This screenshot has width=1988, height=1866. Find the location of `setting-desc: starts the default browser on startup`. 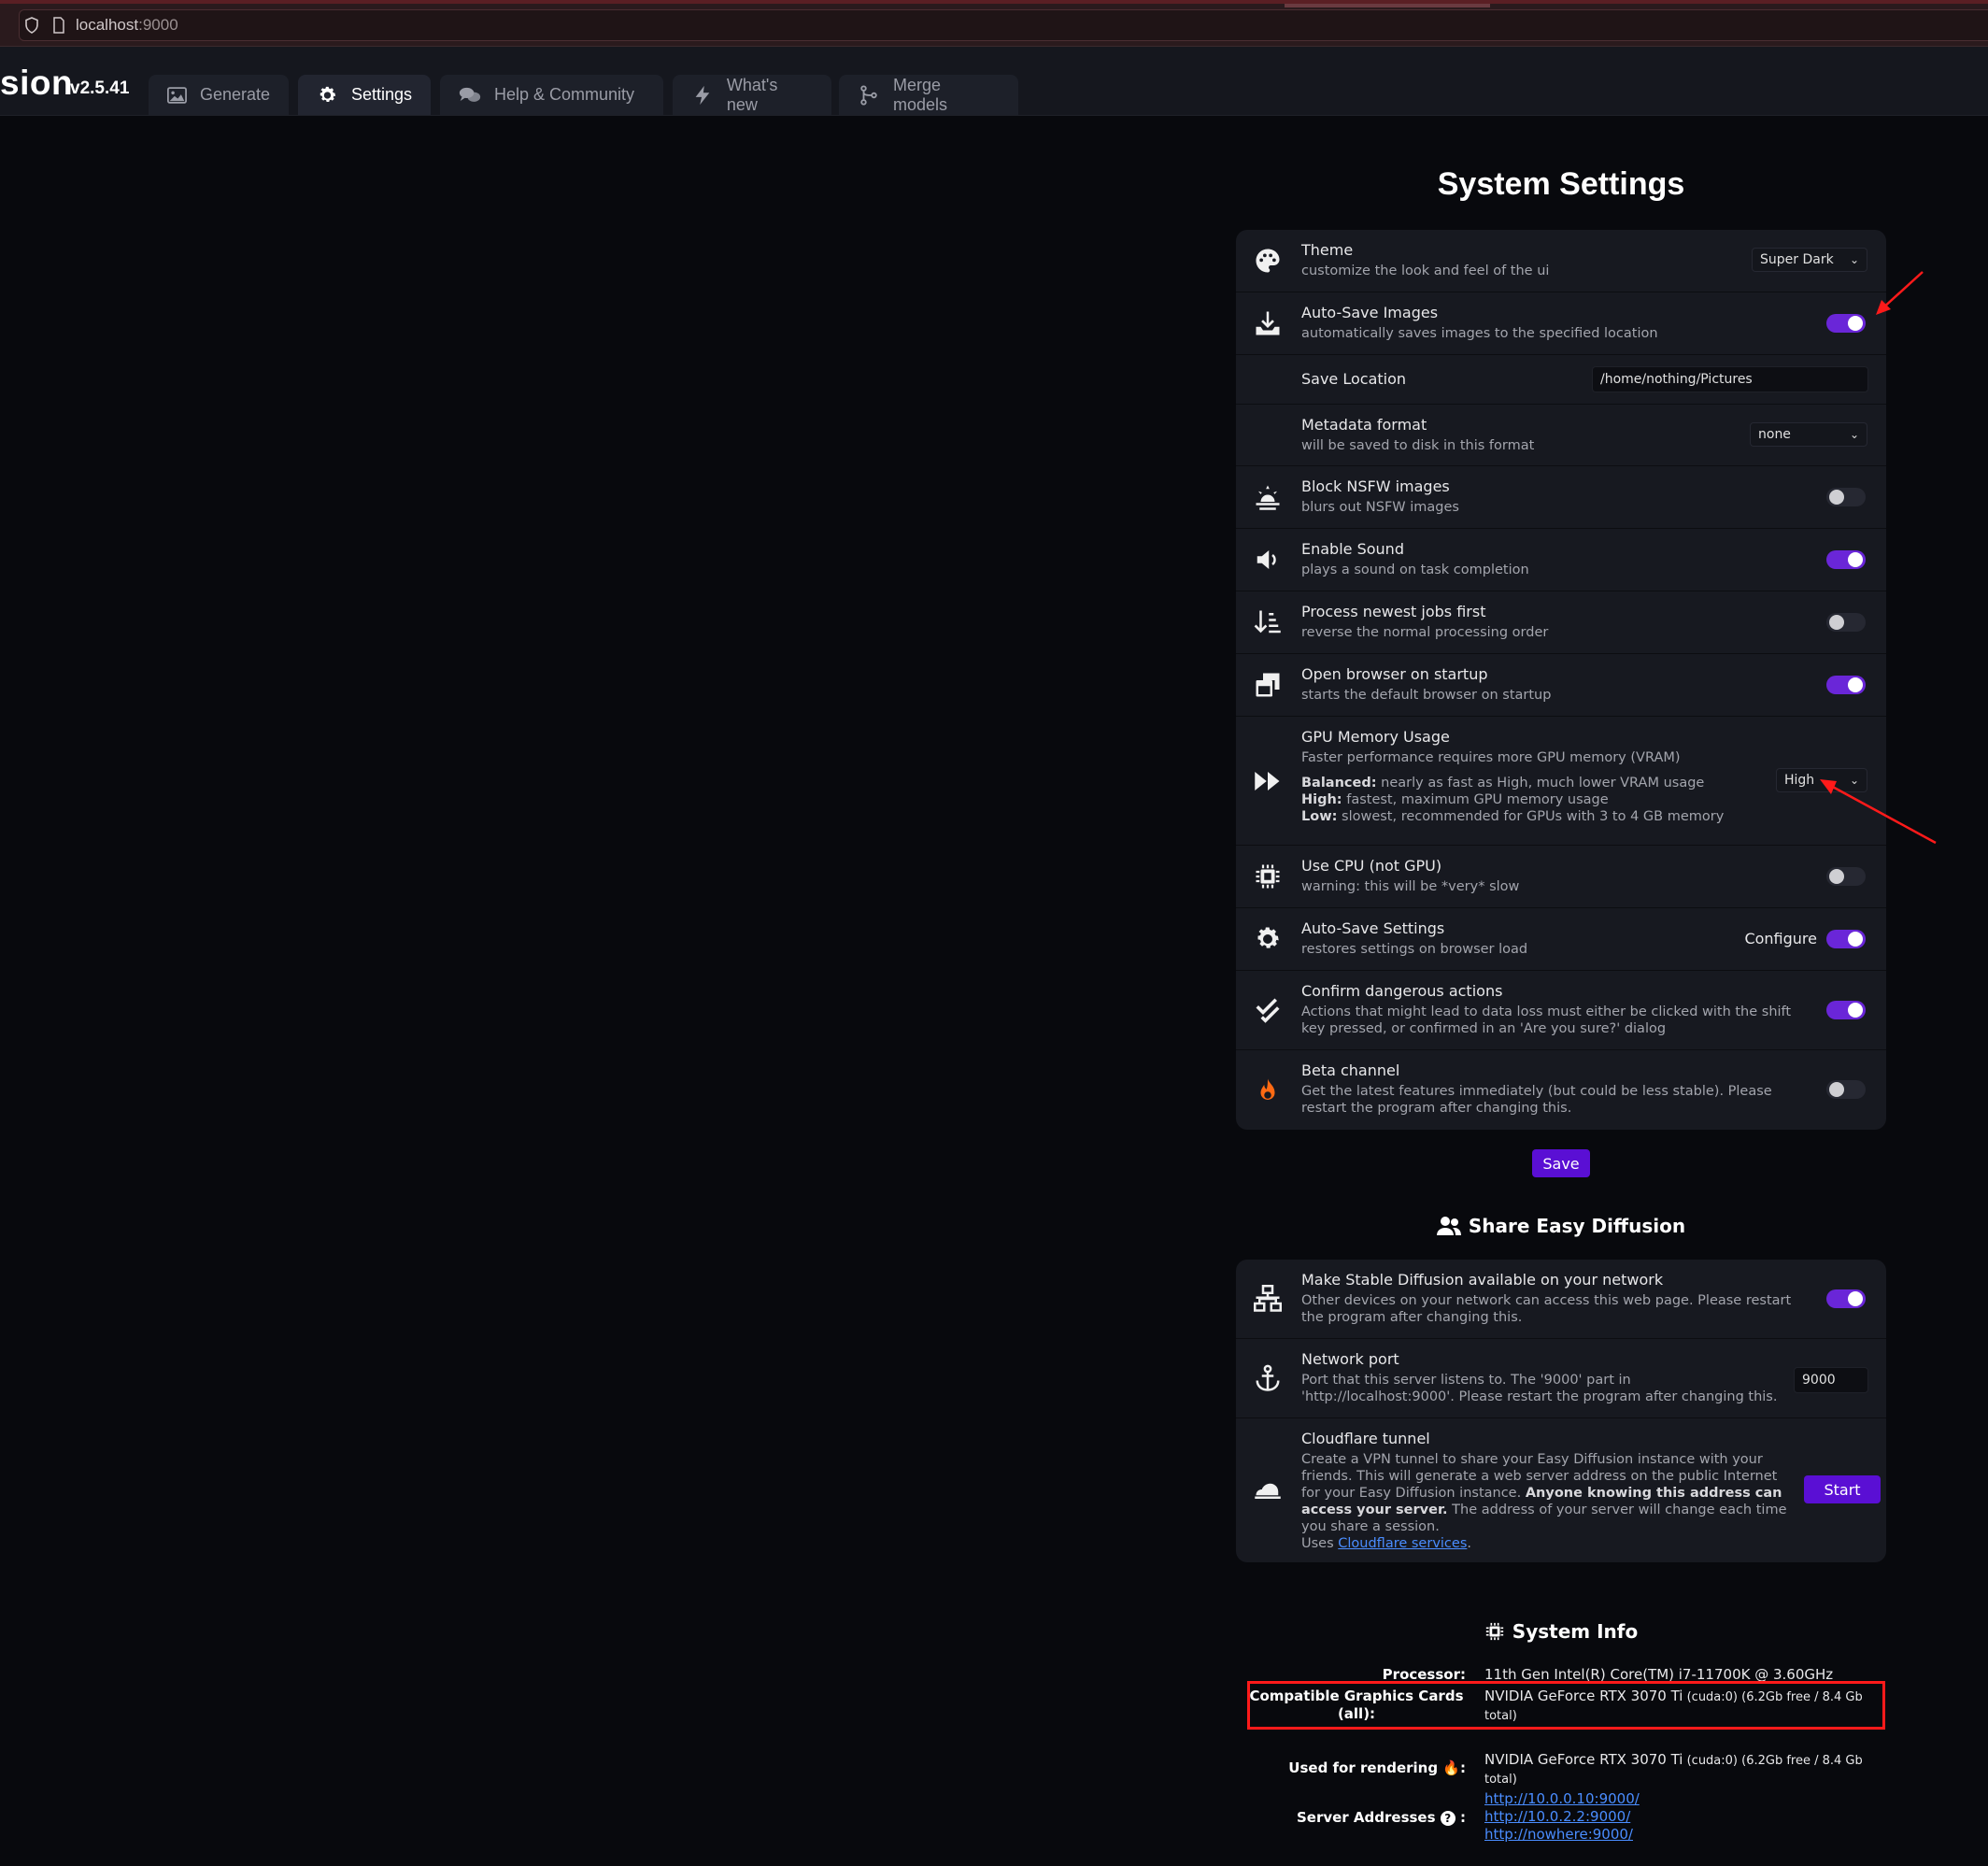

setting-desc: starts the default browser on startup is located at coordinates (1426, 695).